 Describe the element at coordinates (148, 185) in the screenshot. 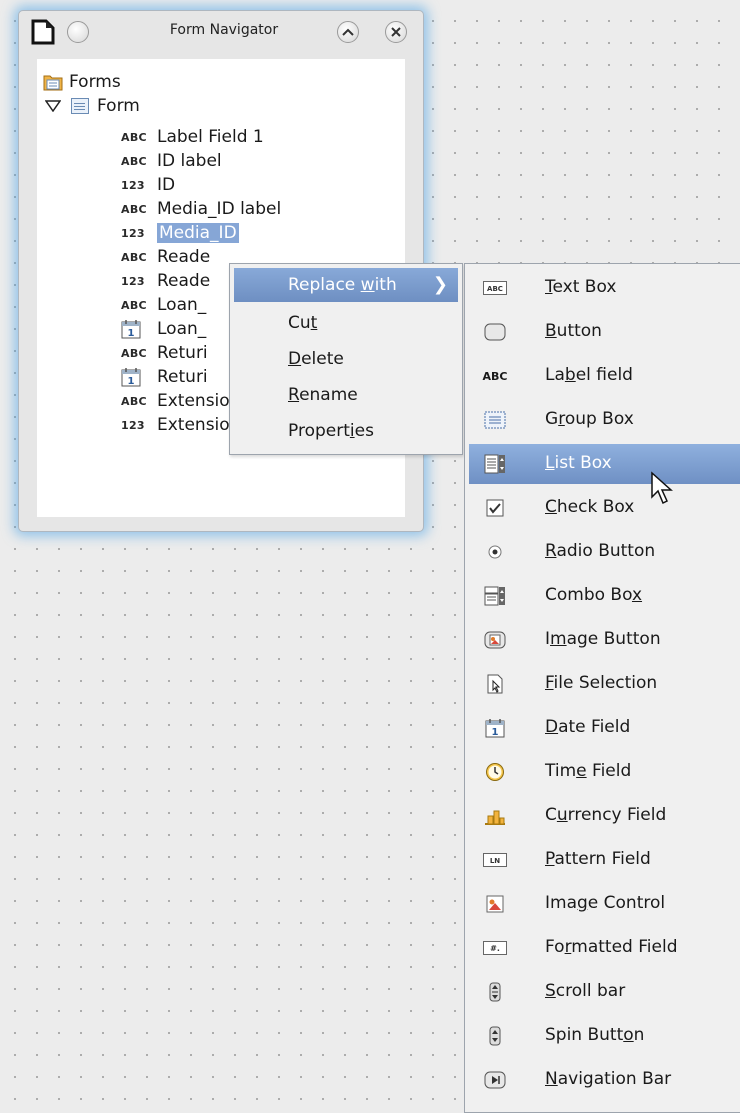

I see `tree-item: 123 ID` at that location.